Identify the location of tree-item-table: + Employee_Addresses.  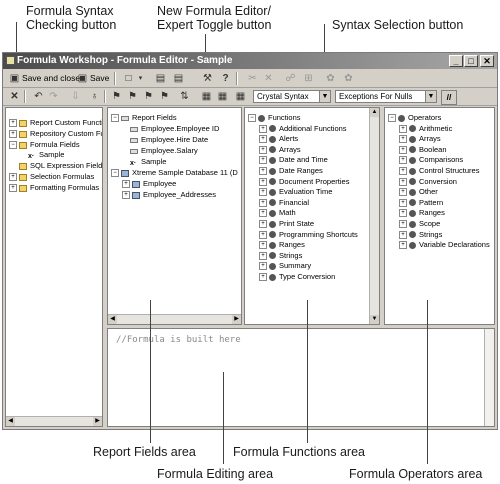
(169, 195).